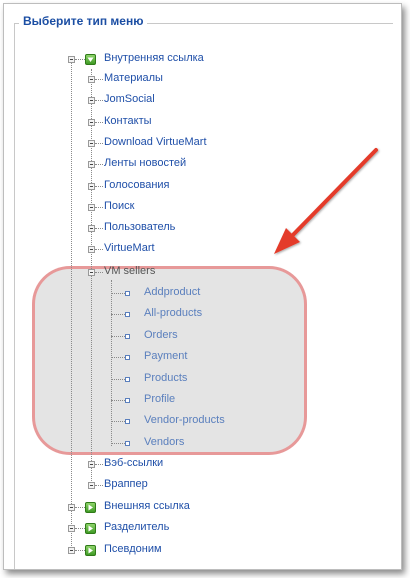  What do you see at coordinates (326, 201) in the screenshot?
I see `red-arrow-annotation` at bounding box center [326, 201].